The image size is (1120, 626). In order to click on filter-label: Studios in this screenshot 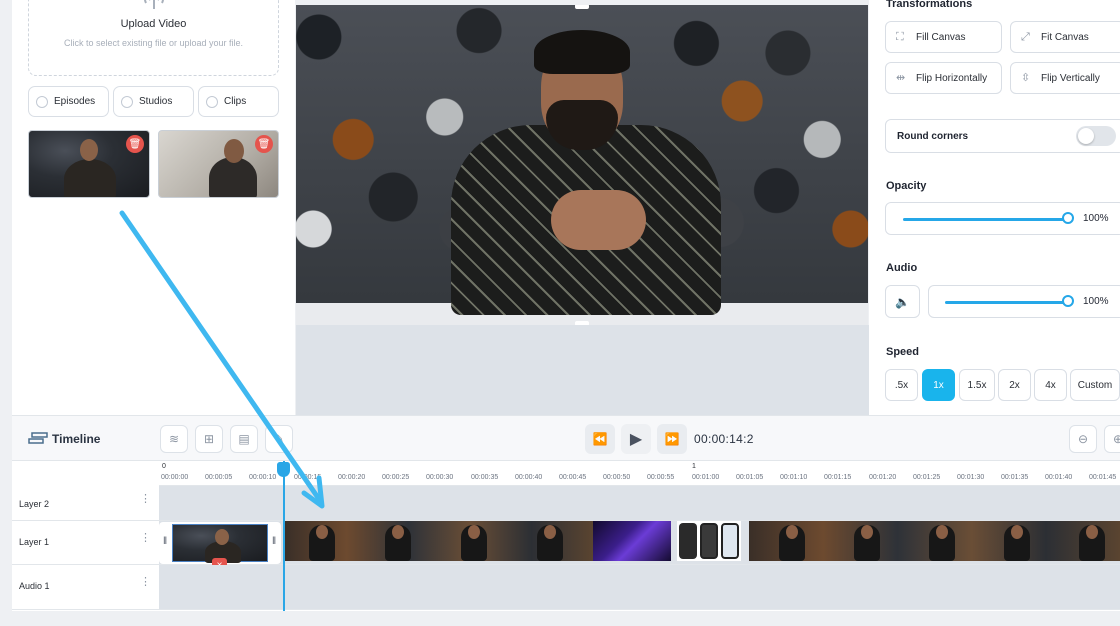, I will do `click(156, 101)`.